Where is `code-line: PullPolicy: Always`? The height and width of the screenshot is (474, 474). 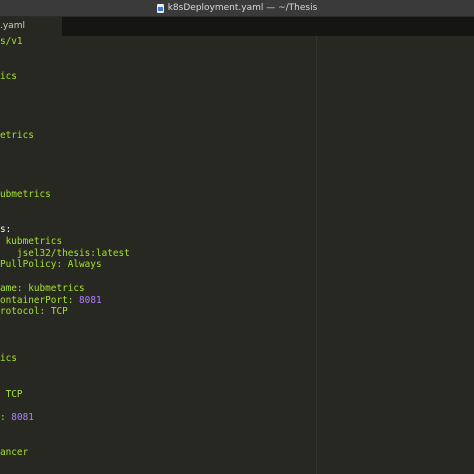 code-line: PullPolicy: Always is located at coordinates (237, 265).